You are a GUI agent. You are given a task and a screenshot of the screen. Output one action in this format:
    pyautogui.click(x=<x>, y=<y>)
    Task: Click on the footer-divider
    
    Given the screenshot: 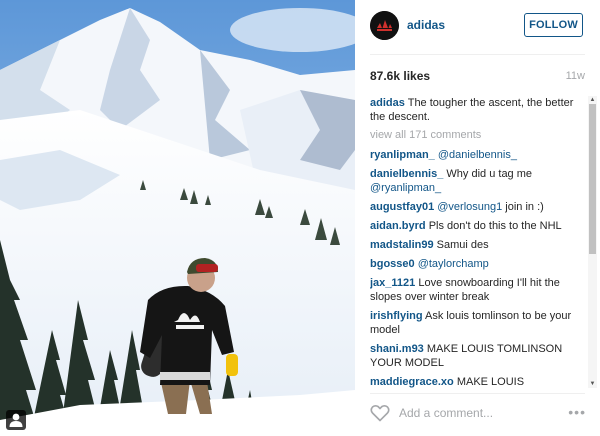 What is the action you would take?
    pyautogui.click(x=477, y=393)
    